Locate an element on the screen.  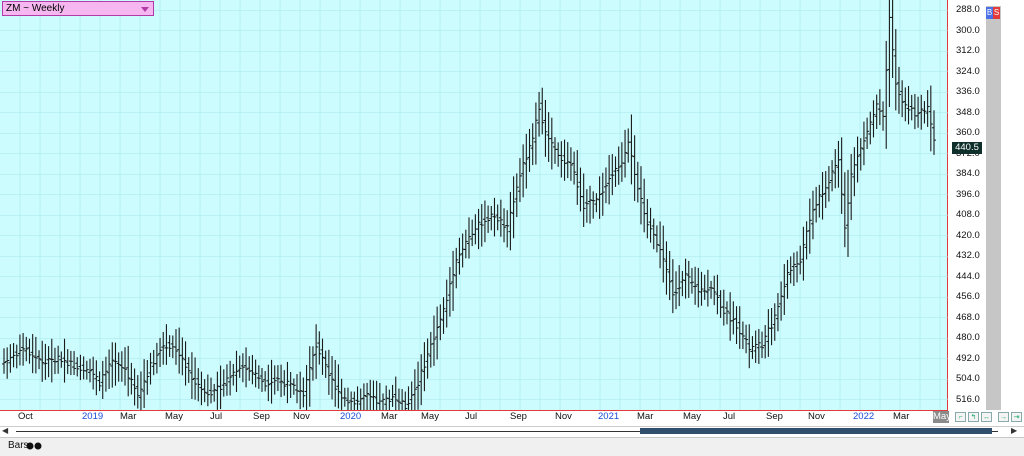
buy-sell-badge: B S is located at coordinates (993, 13).